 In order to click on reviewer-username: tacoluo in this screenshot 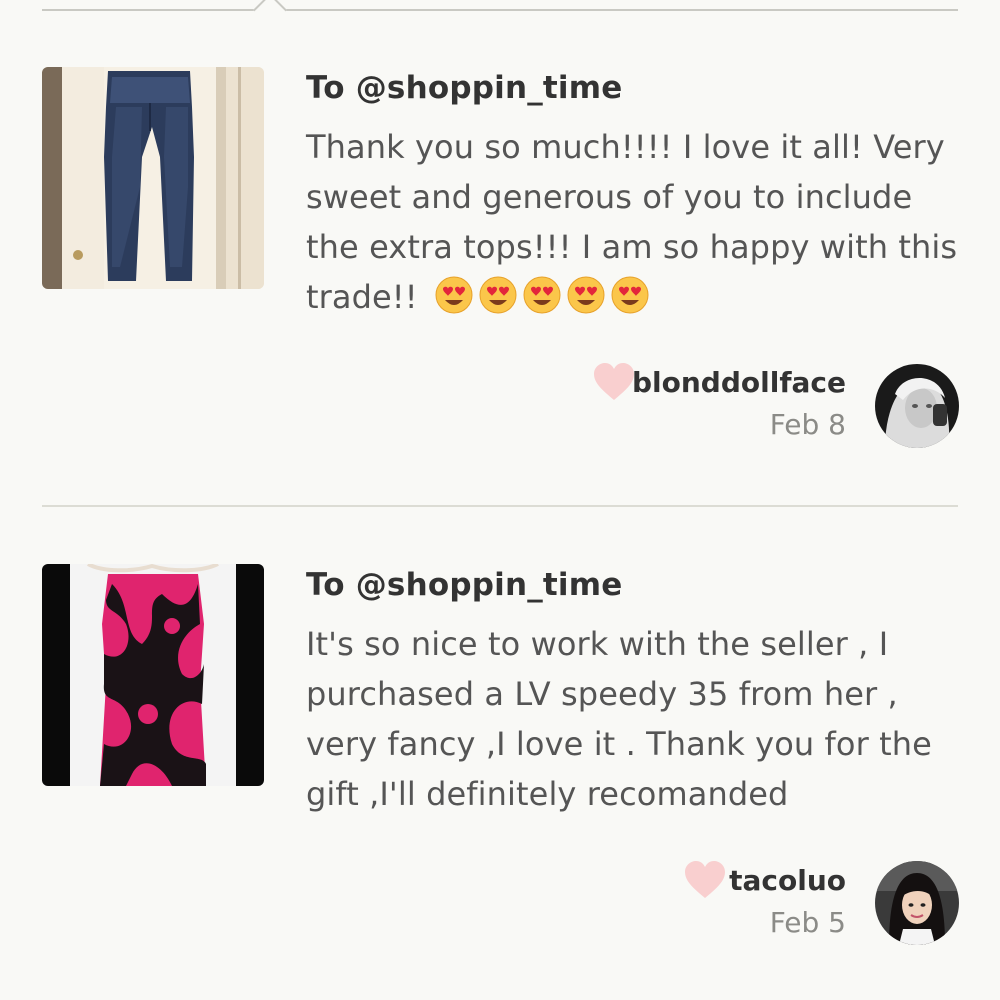, I will do `click(787, 880)`.